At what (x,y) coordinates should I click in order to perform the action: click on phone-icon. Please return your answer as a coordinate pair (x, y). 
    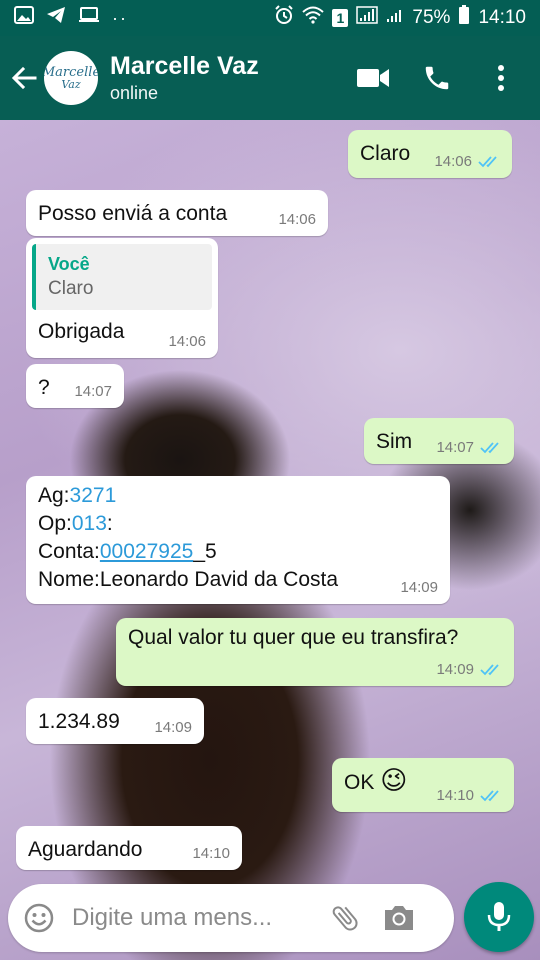
    Looking at the image, I should click on (437, 78).